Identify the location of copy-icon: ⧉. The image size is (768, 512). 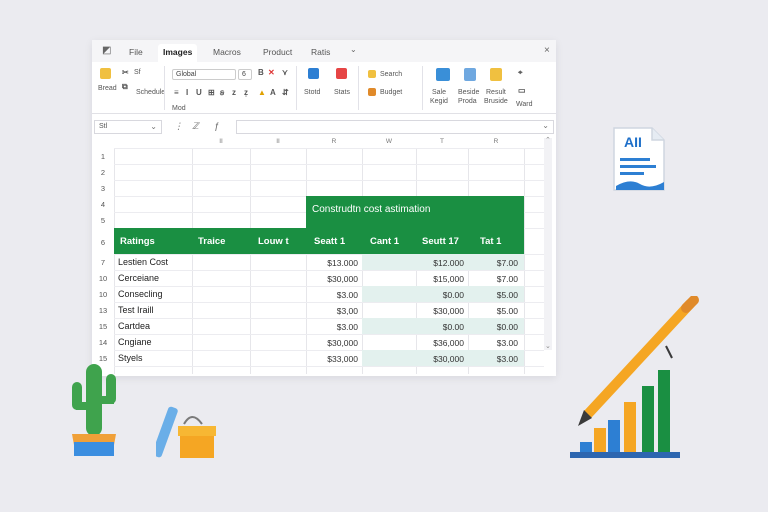
(125, 87).